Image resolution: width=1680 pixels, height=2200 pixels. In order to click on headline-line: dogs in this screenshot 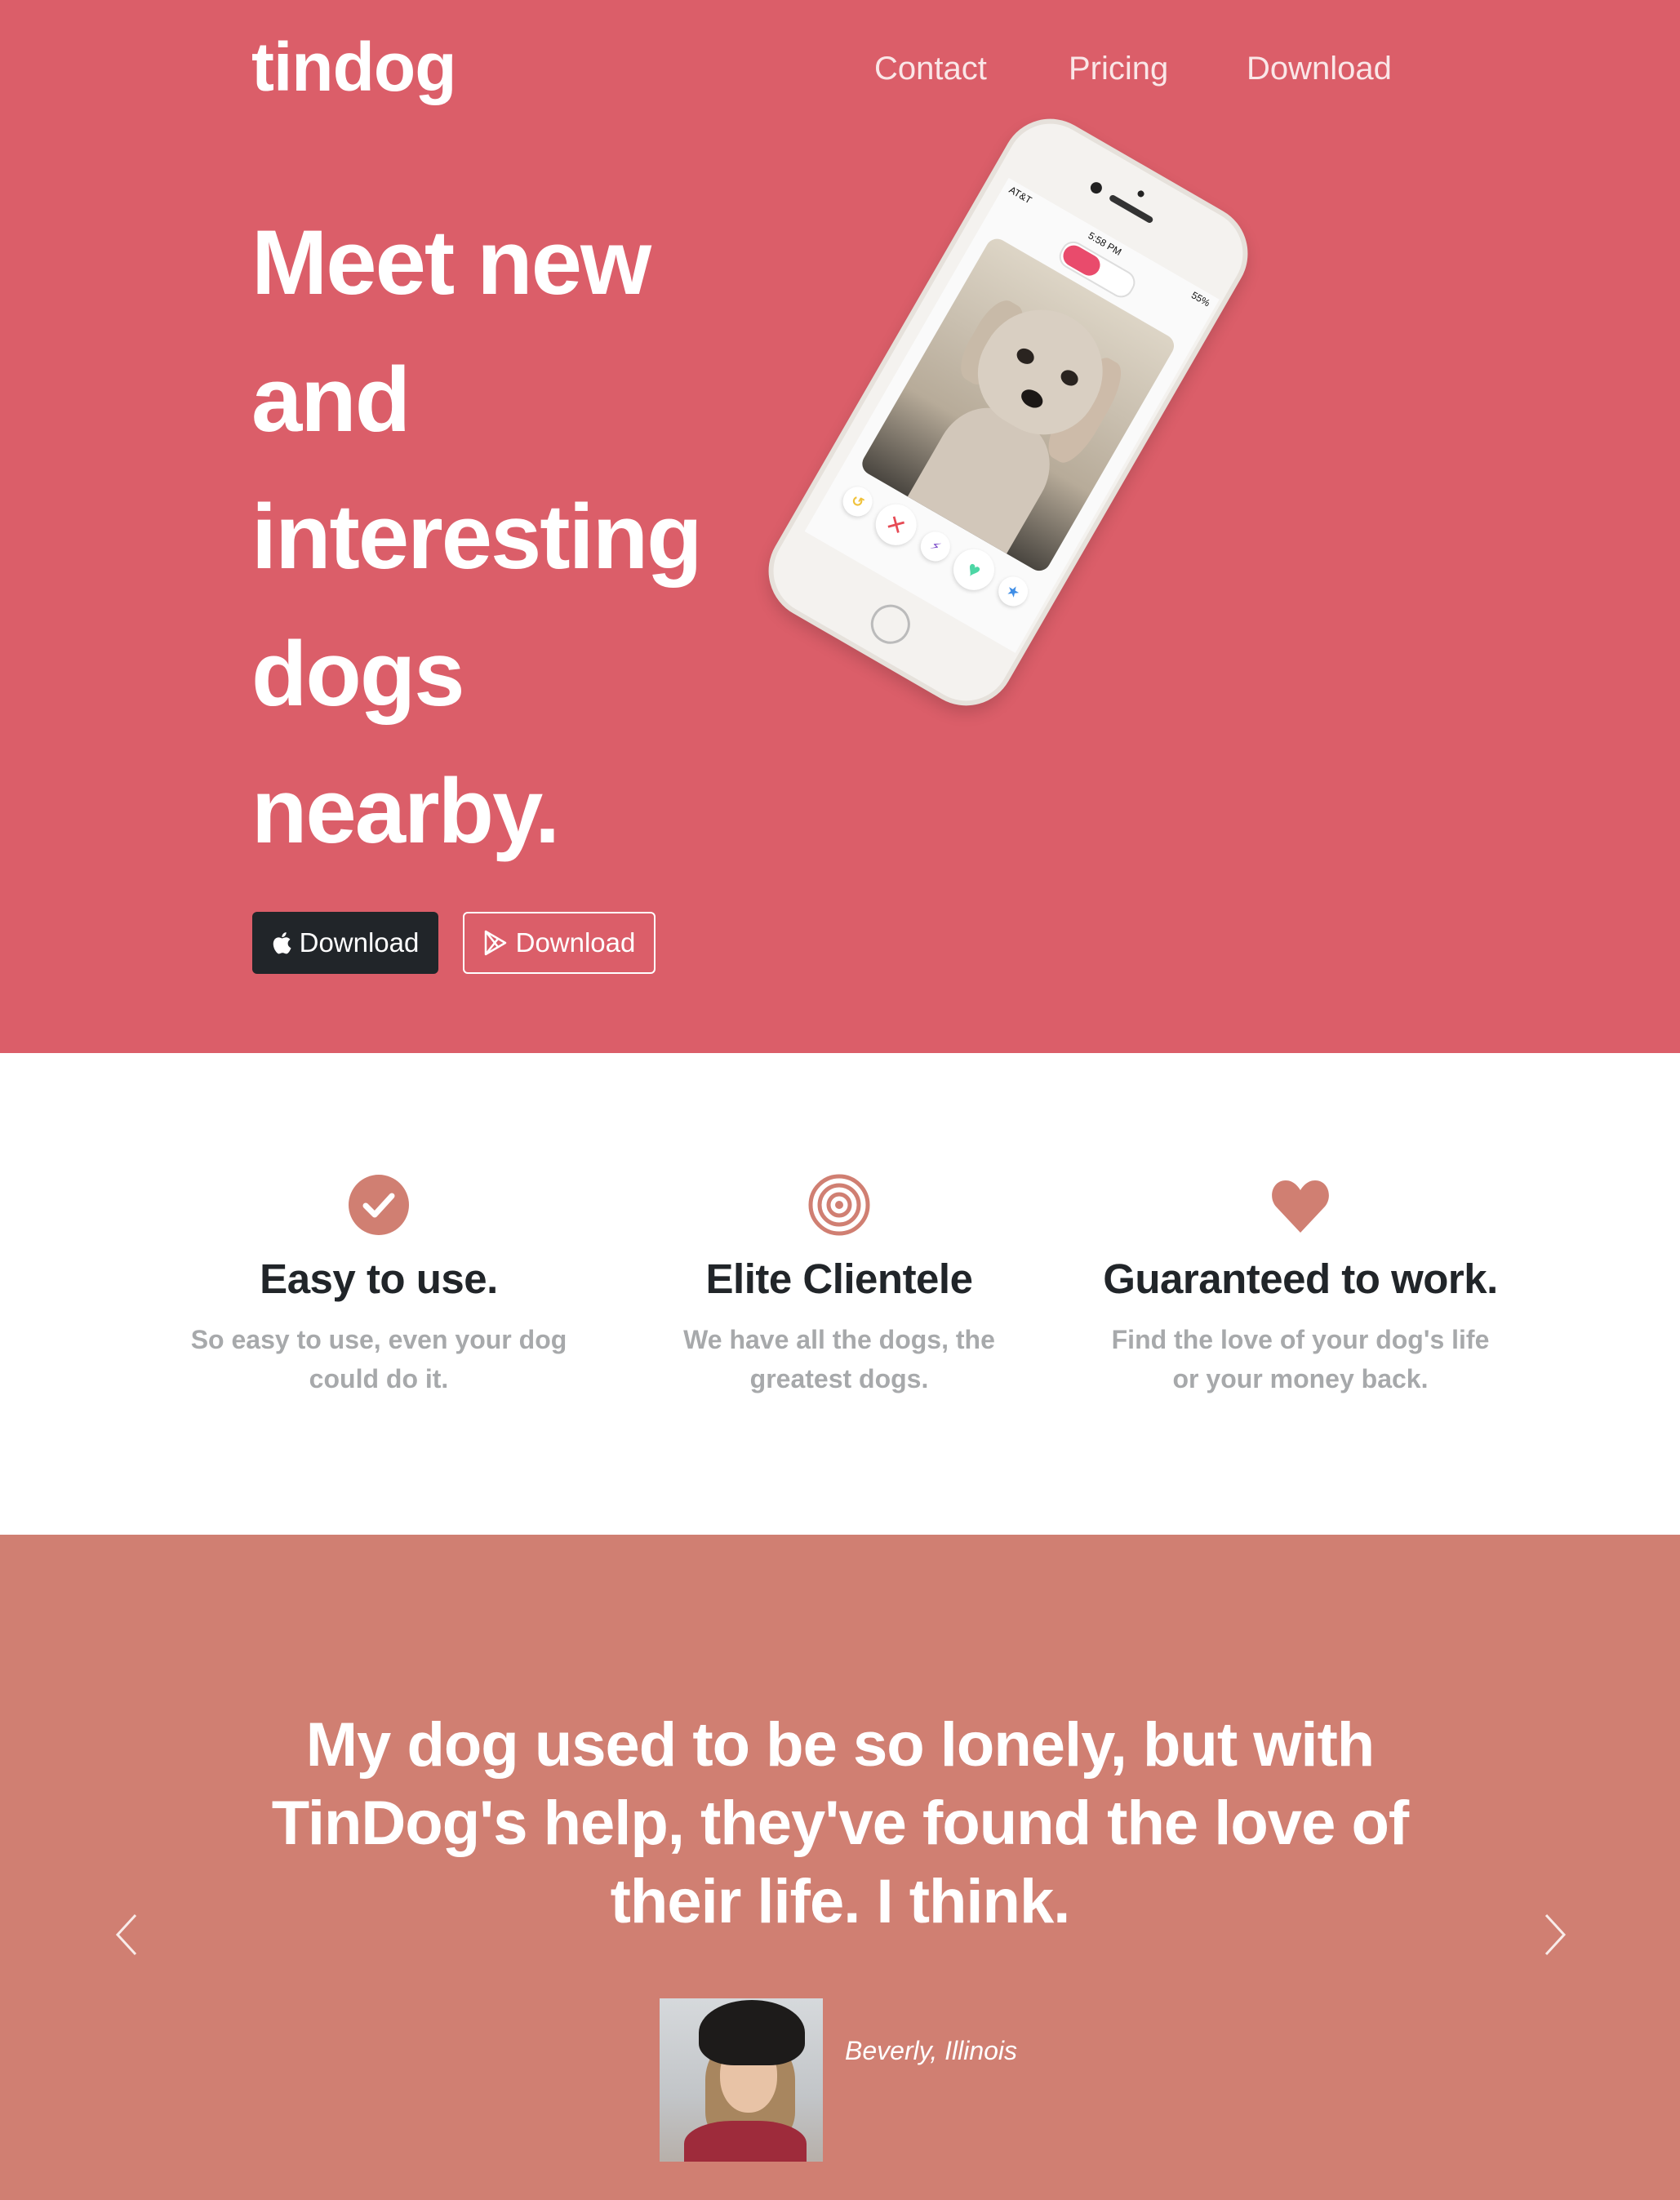, I will do `click(358, 674)`.